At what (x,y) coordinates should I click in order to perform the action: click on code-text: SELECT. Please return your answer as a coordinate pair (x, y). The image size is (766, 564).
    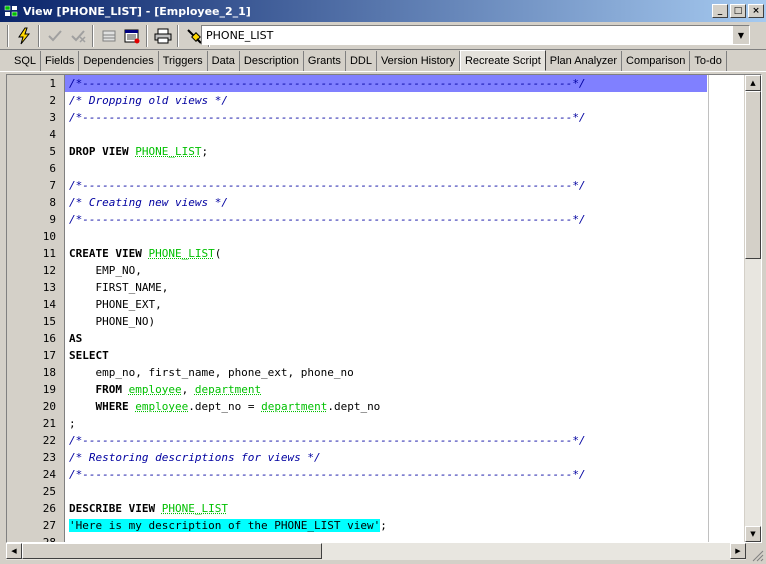
    Looking at the image, I should click on (89, 355).